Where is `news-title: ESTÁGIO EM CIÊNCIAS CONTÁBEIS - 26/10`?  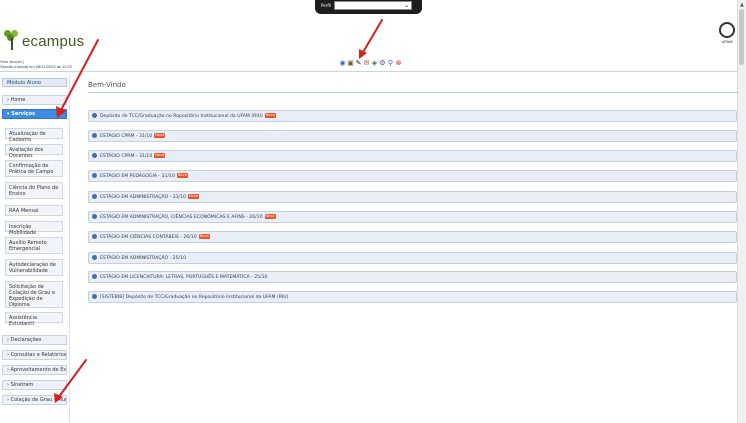
news-title: ESTÁGIO EM CIÊNCIAS CONTÁBEIS - 26/10 is located at coordinates (148, 237).